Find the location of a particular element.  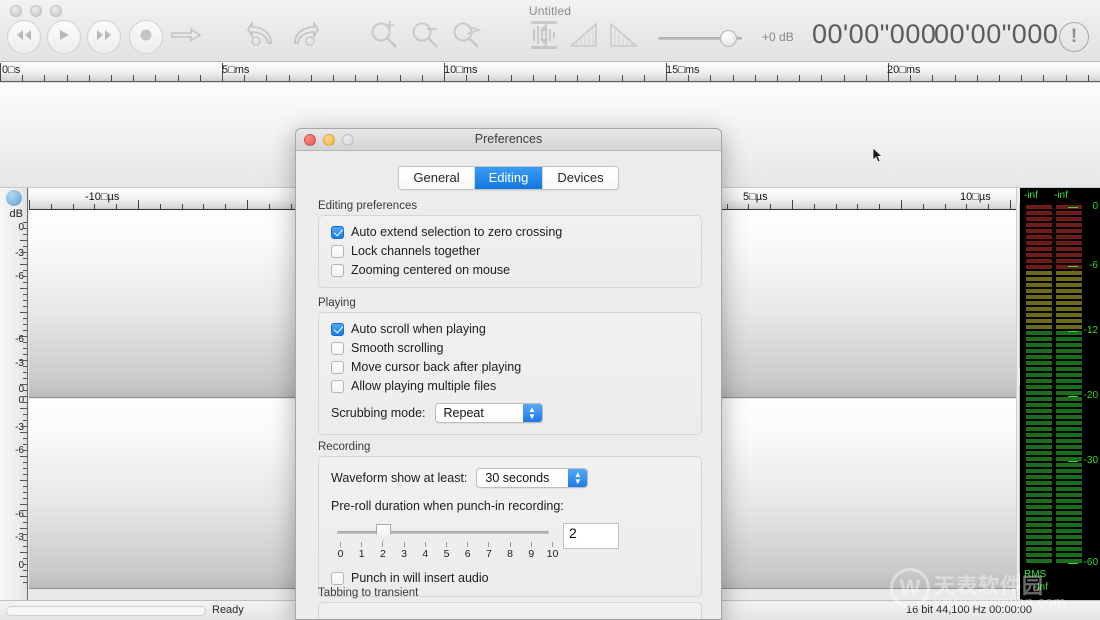

go-to-end-button is located at coordinates (186, 37).